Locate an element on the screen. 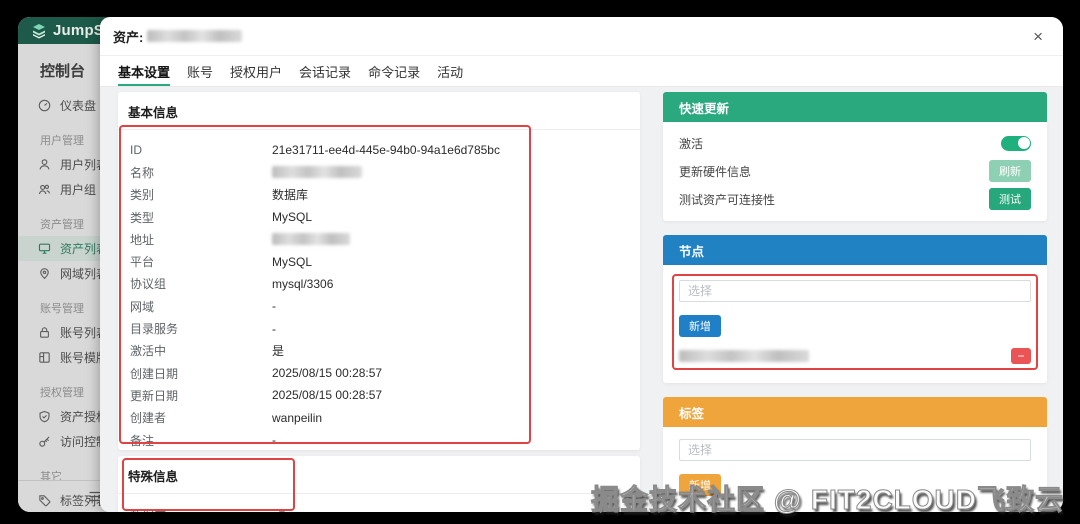 Image resolution: width=1080 pixels, height=524 pixels. info-row-date-updated: 更新日期 2025/08/15 00:28:57 is located at coordinates (256, 395).